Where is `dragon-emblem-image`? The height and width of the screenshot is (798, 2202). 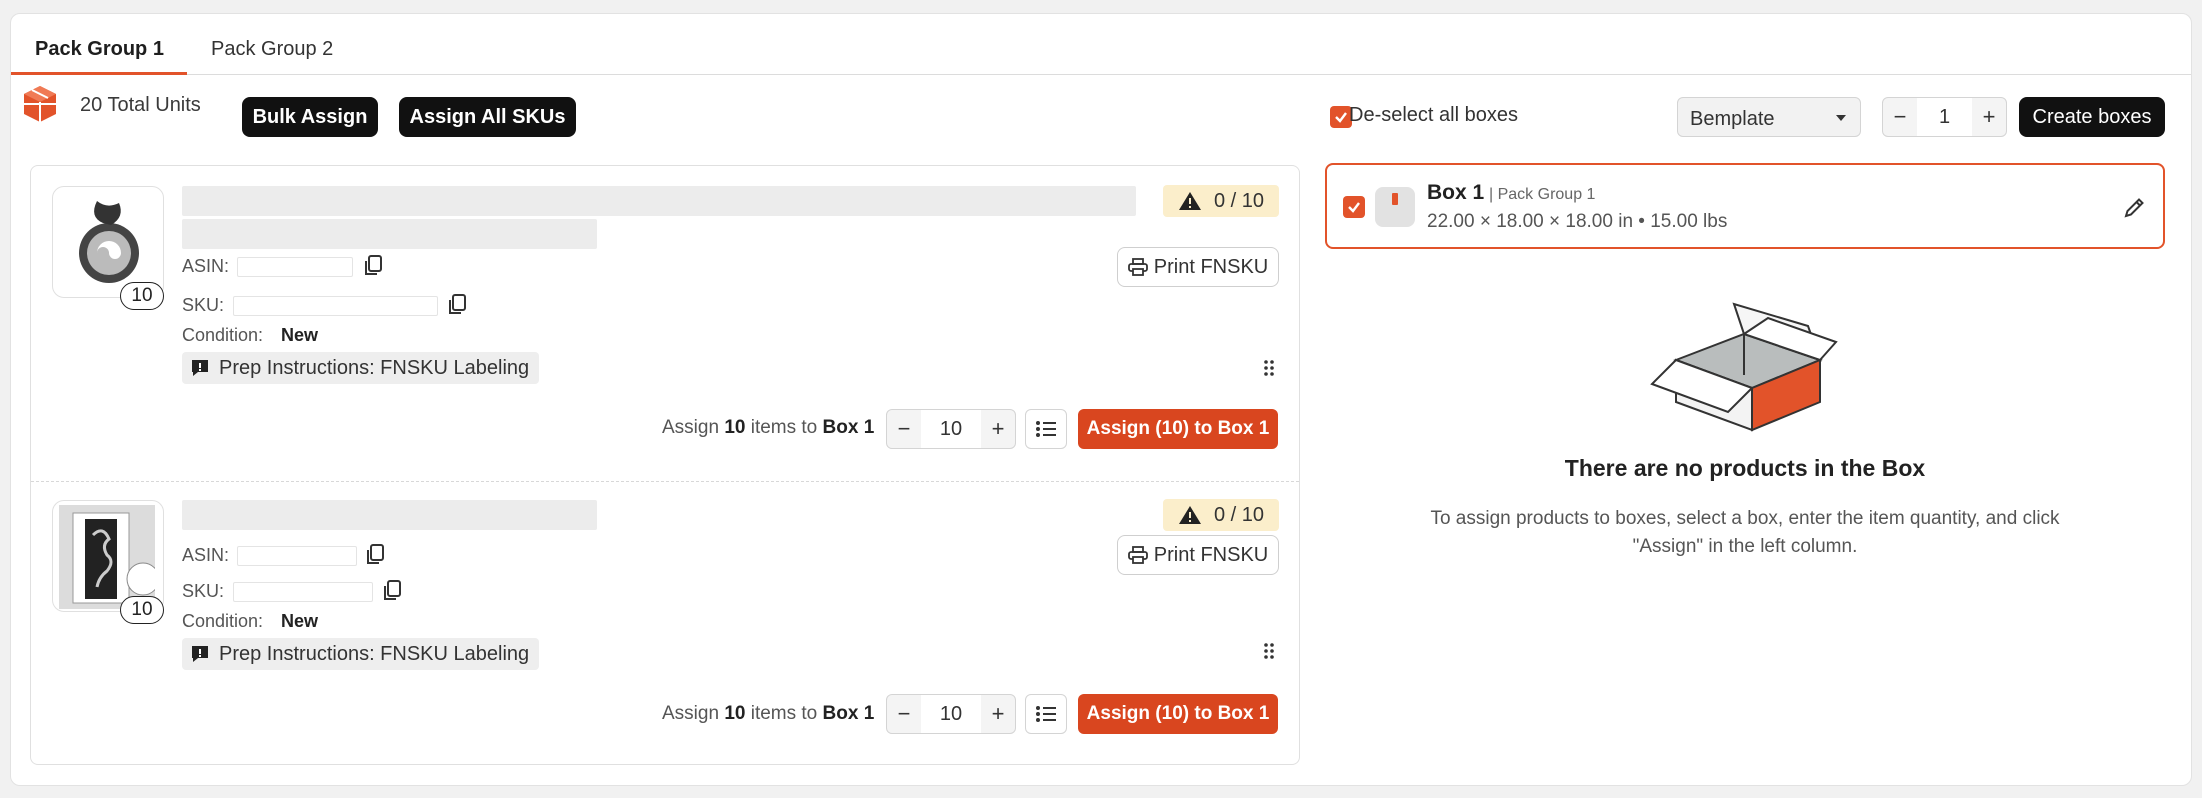
dragon-emblem-image is located at coordinates (109, 242).